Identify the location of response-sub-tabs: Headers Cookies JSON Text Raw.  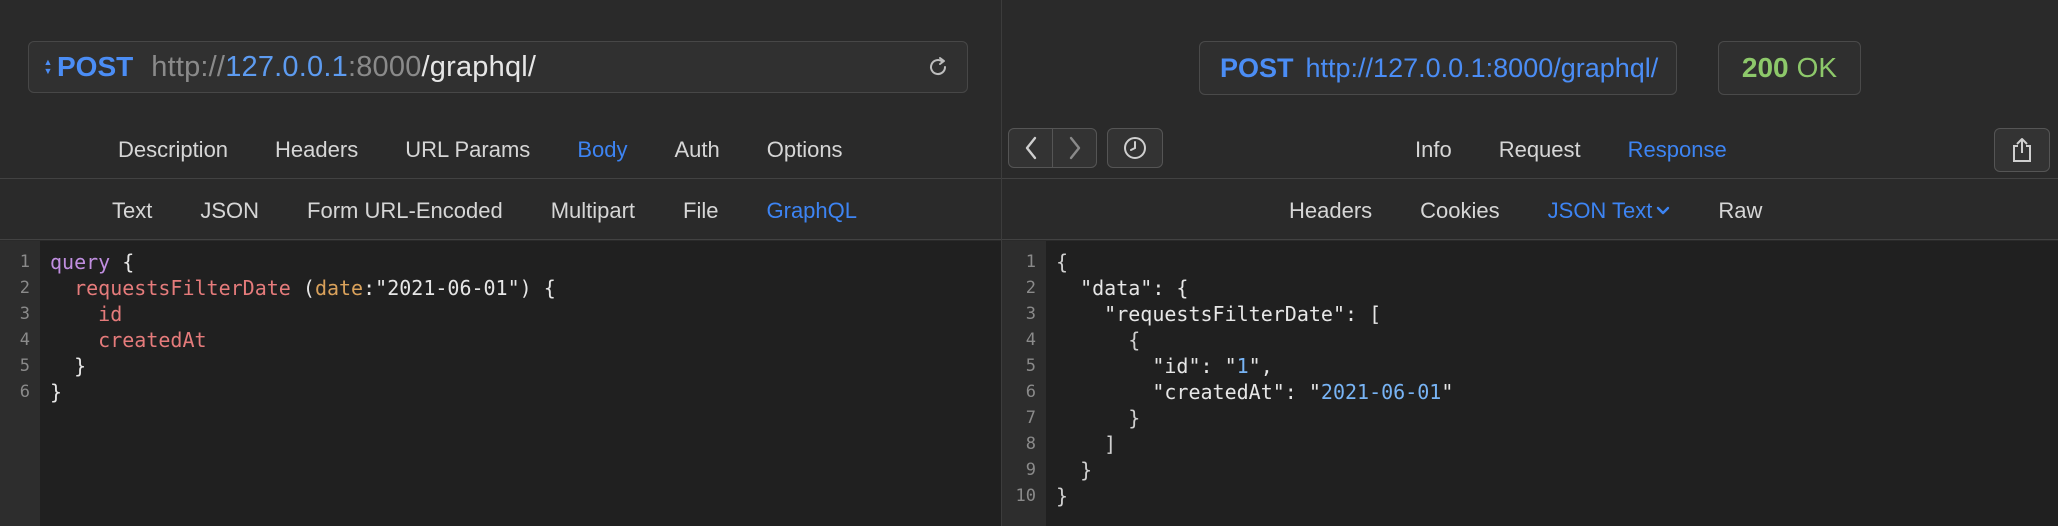
(1525, 211).